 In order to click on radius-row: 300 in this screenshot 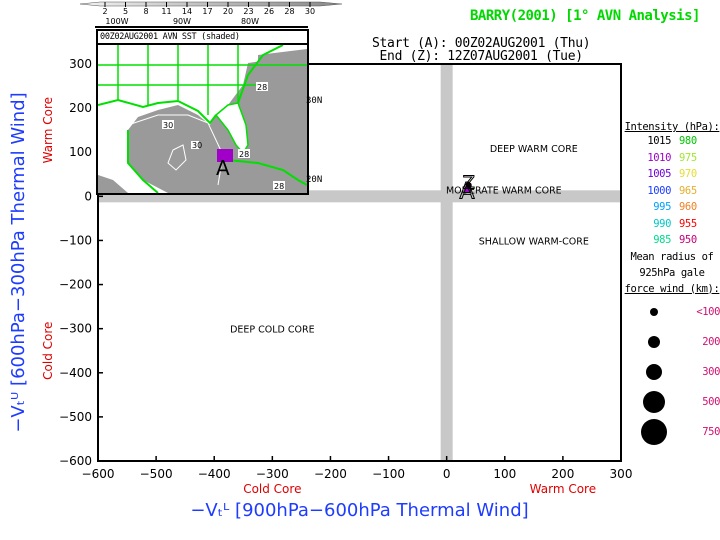, I will do `click(672, 372)`.